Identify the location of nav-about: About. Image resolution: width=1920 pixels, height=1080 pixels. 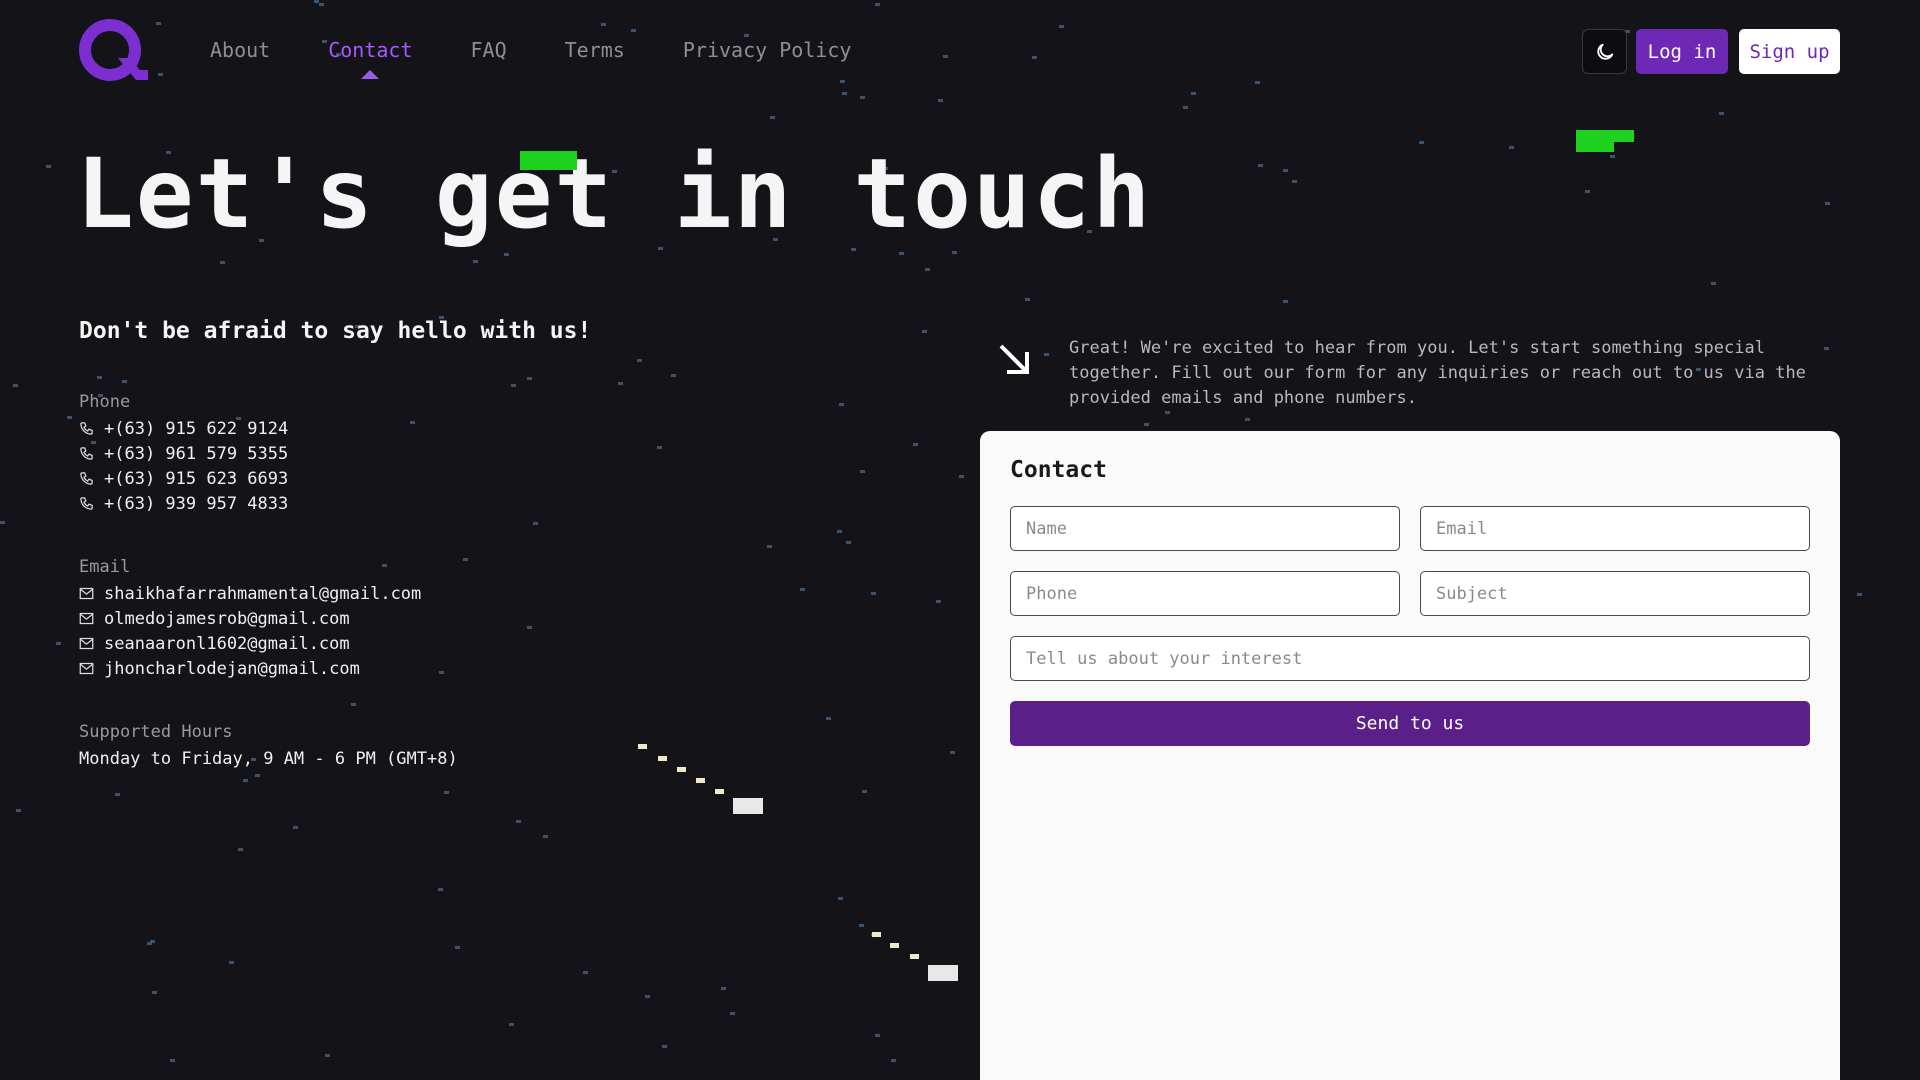
(240, 50).